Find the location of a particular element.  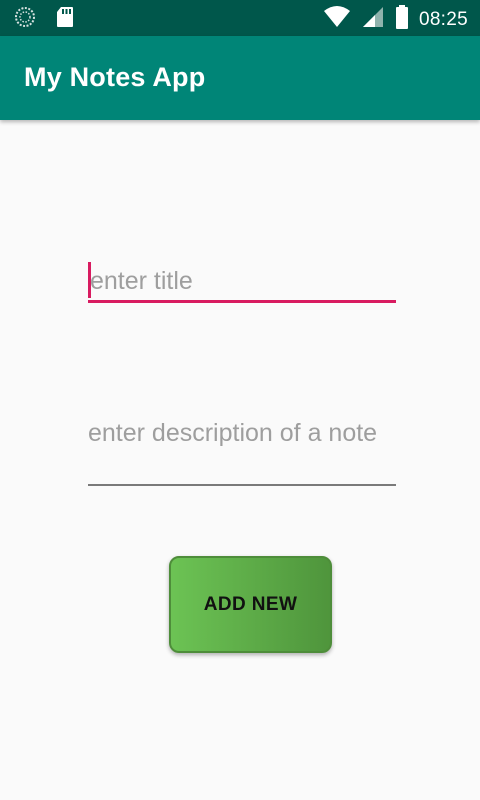

battery-icon is located at coordinates (402, 19).